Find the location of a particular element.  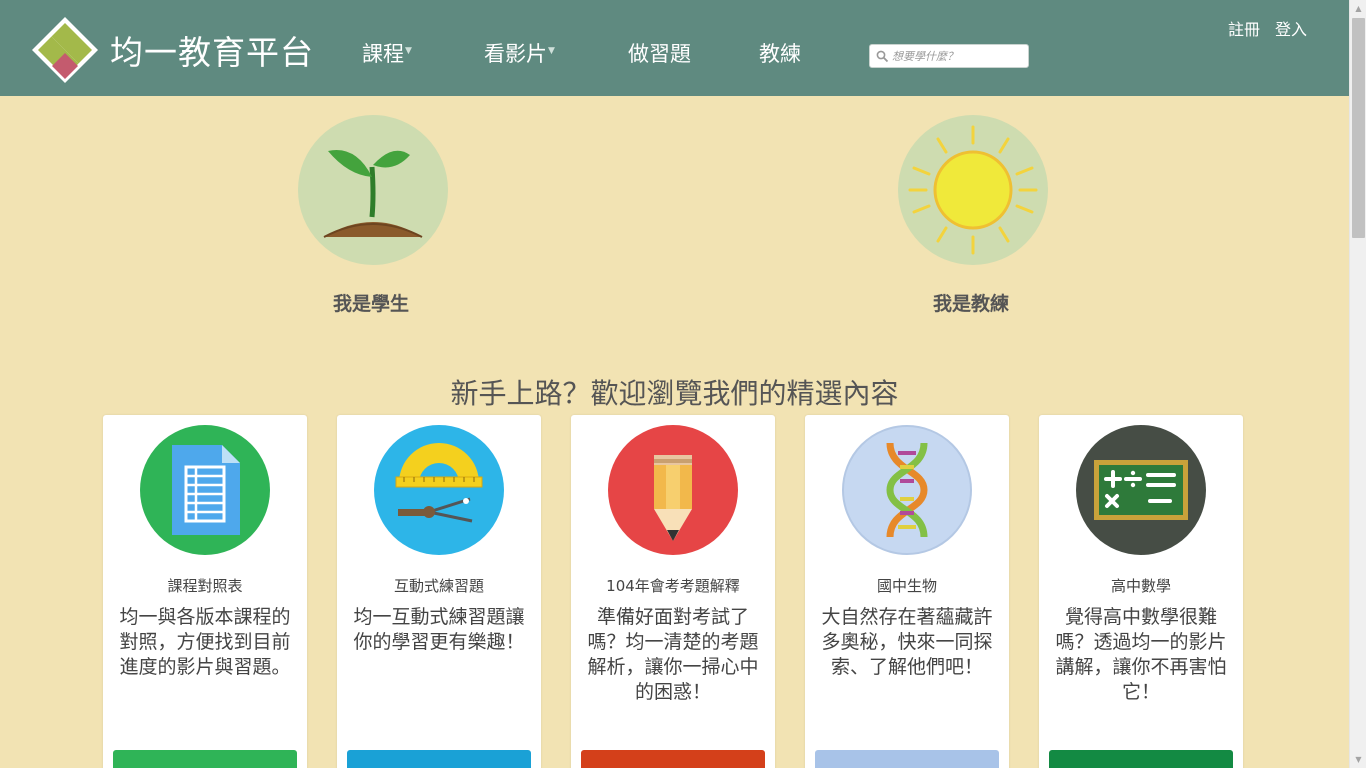

card-description: 均一與各版本課程的對照，方便找到目前進度的影片與習題。 is located at coordinates (205, 642).